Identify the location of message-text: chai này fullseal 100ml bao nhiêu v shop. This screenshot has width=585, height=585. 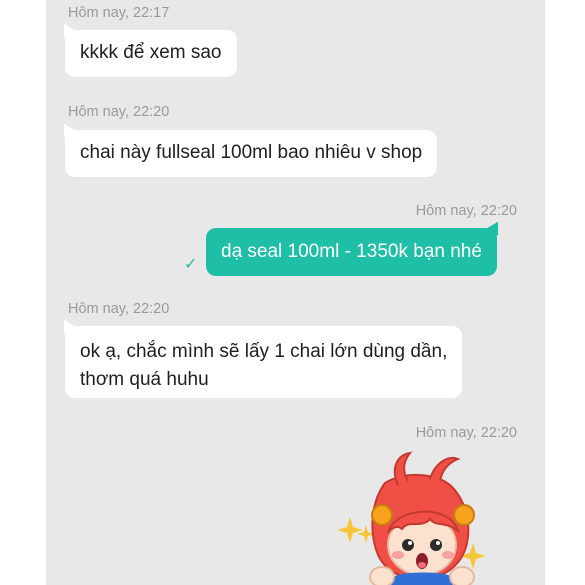
(251, 152).